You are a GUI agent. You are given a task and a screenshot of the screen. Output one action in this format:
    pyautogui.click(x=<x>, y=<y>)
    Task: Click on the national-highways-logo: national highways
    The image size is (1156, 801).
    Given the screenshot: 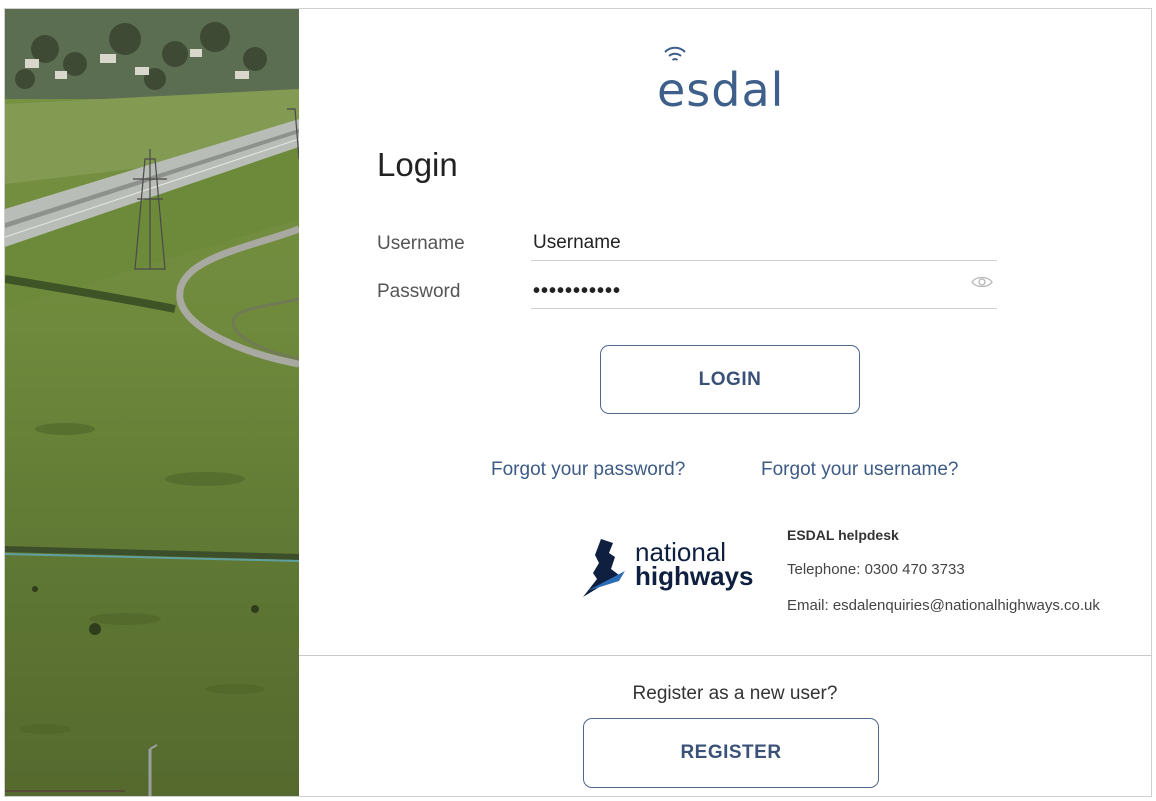 What is the action you would take?
    pyautogui.click(x=671, y=567)
    